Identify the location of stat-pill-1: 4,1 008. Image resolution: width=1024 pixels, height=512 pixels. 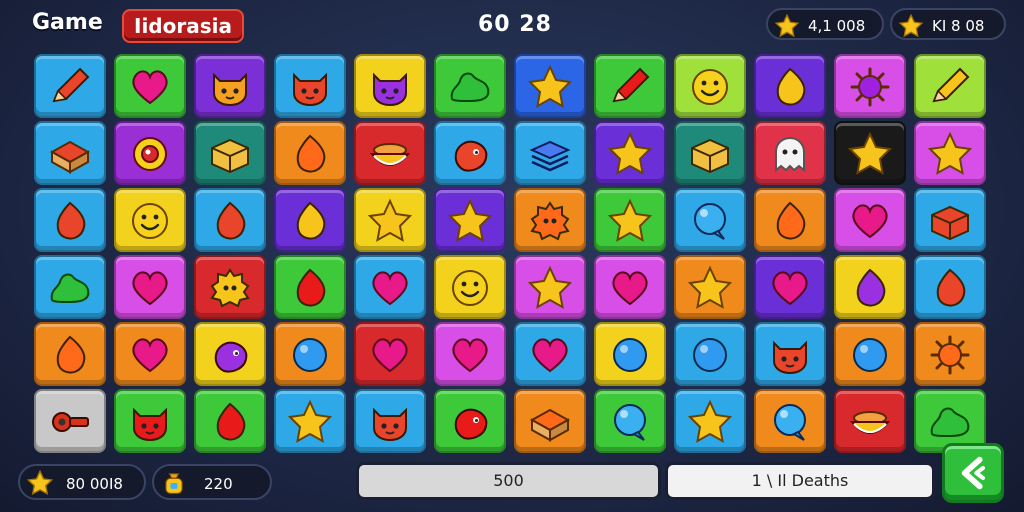
(825, 24).